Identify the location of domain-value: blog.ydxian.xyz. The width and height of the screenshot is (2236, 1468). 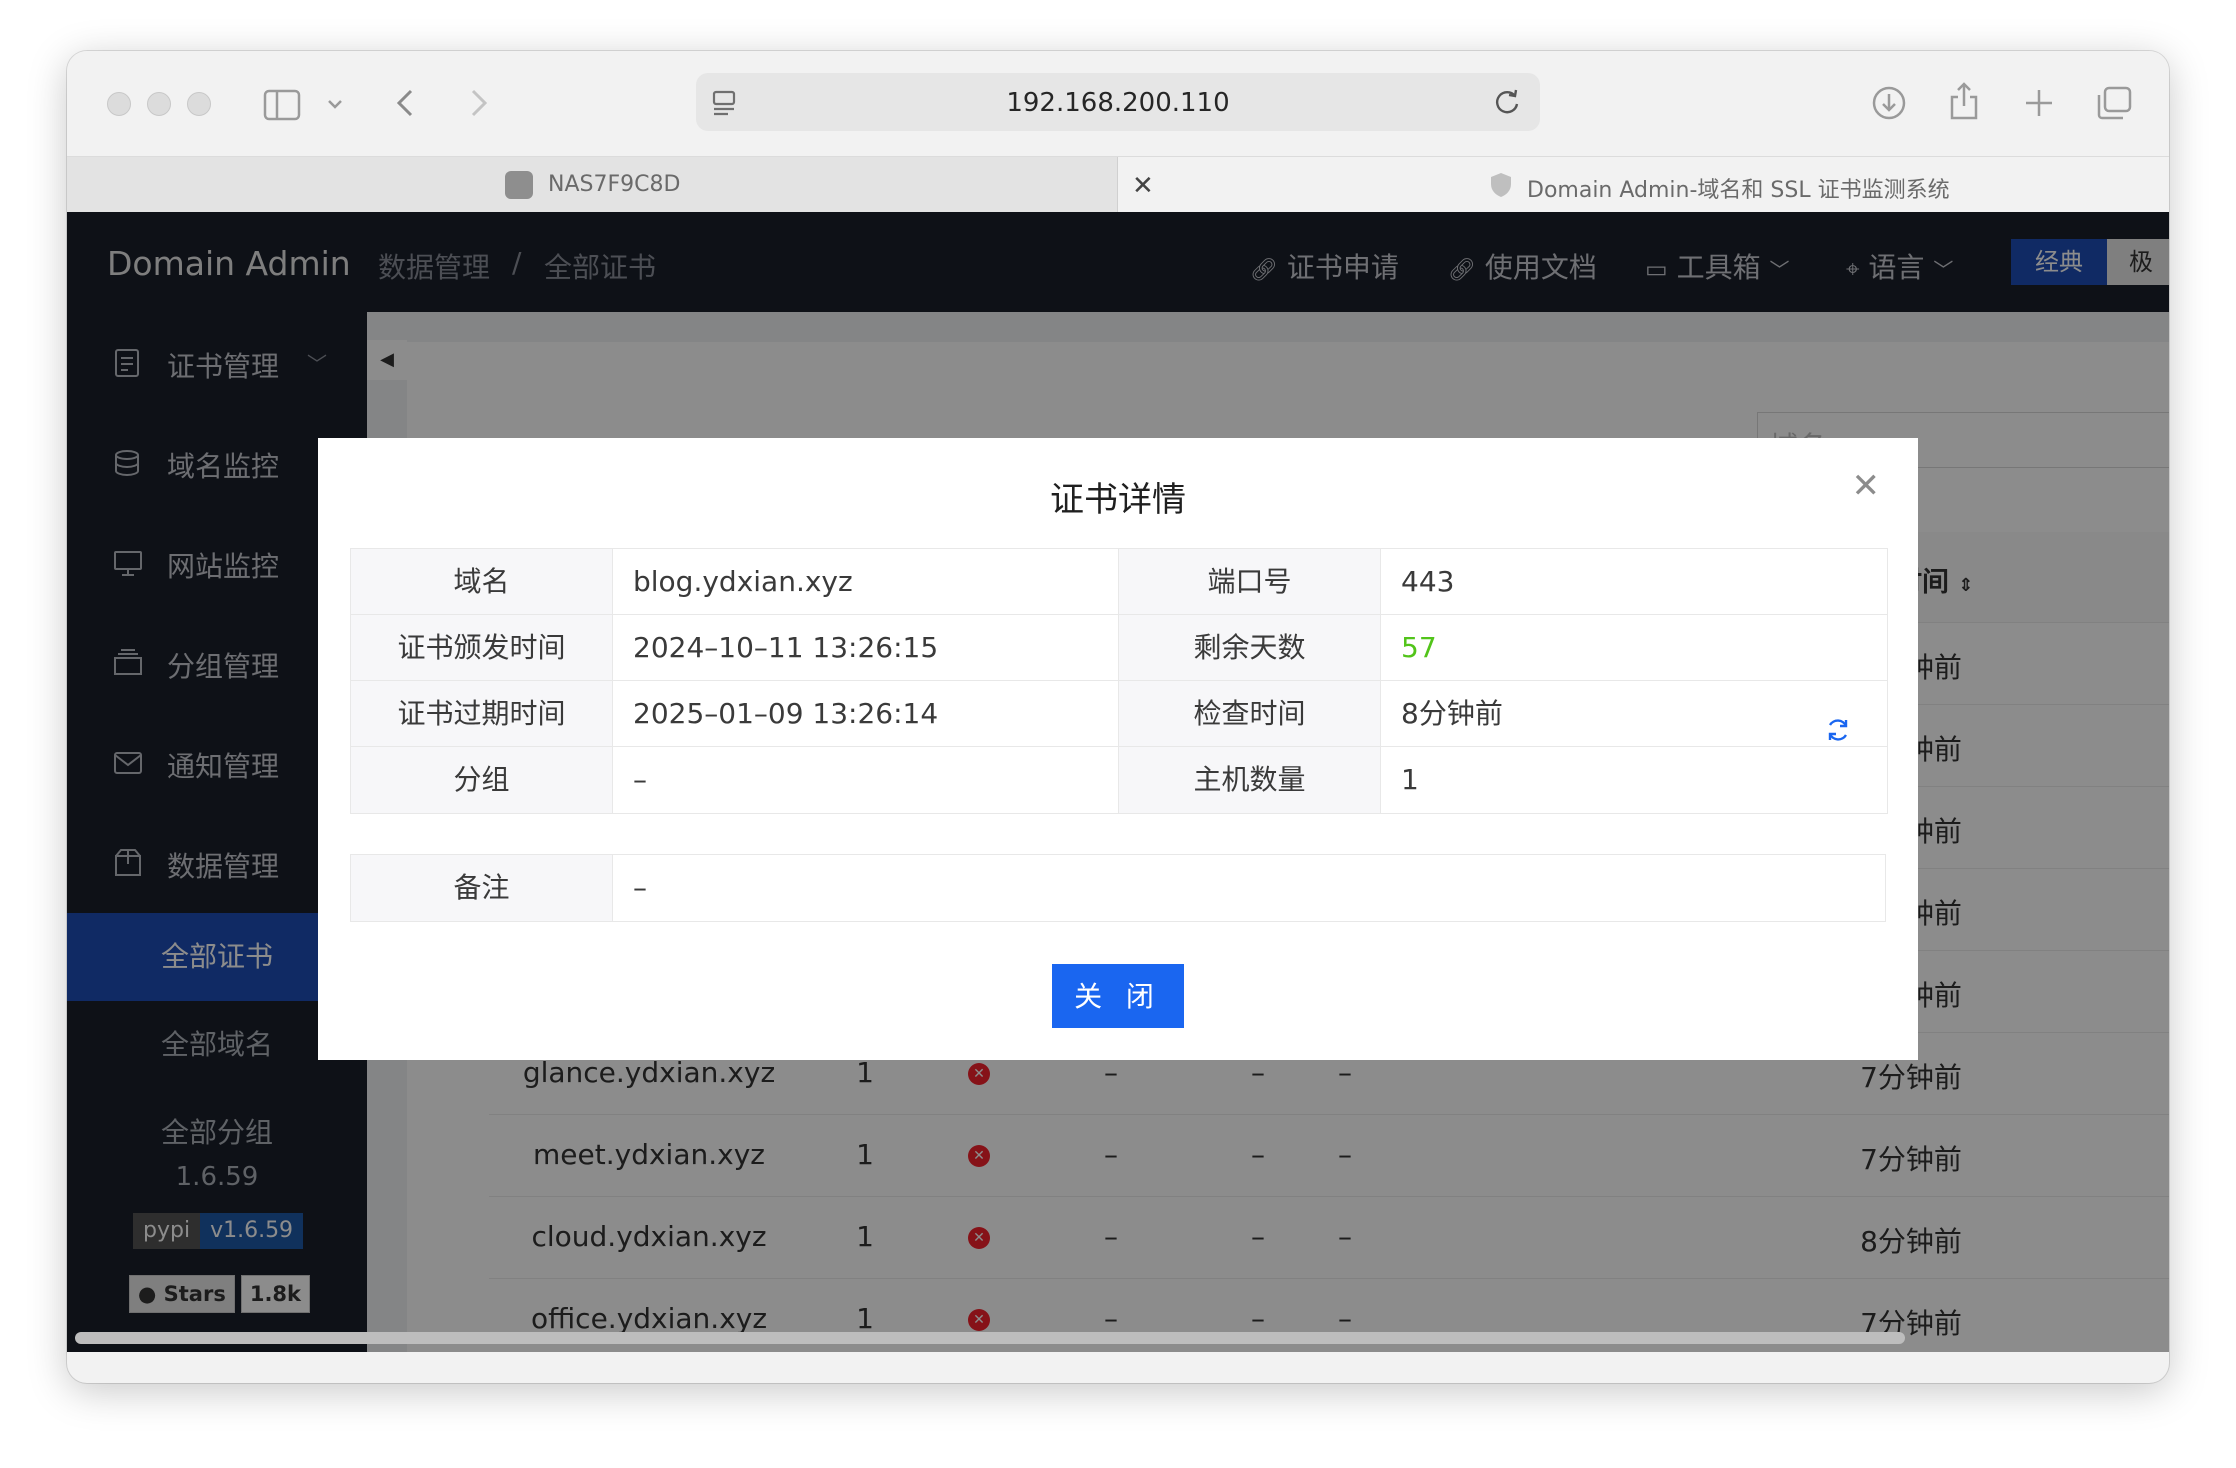
(866, 582).